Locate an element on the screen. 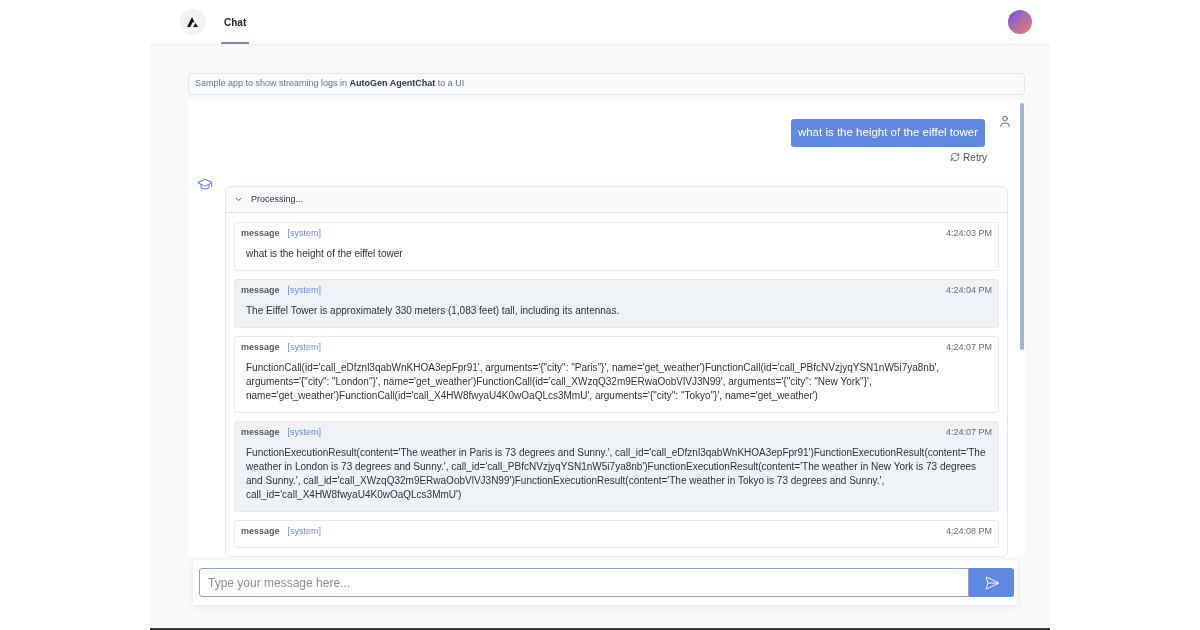 Image resolution: width=1200 pixels, height=630 pixels. avatar-icon is located at coordinates (1020, 22).